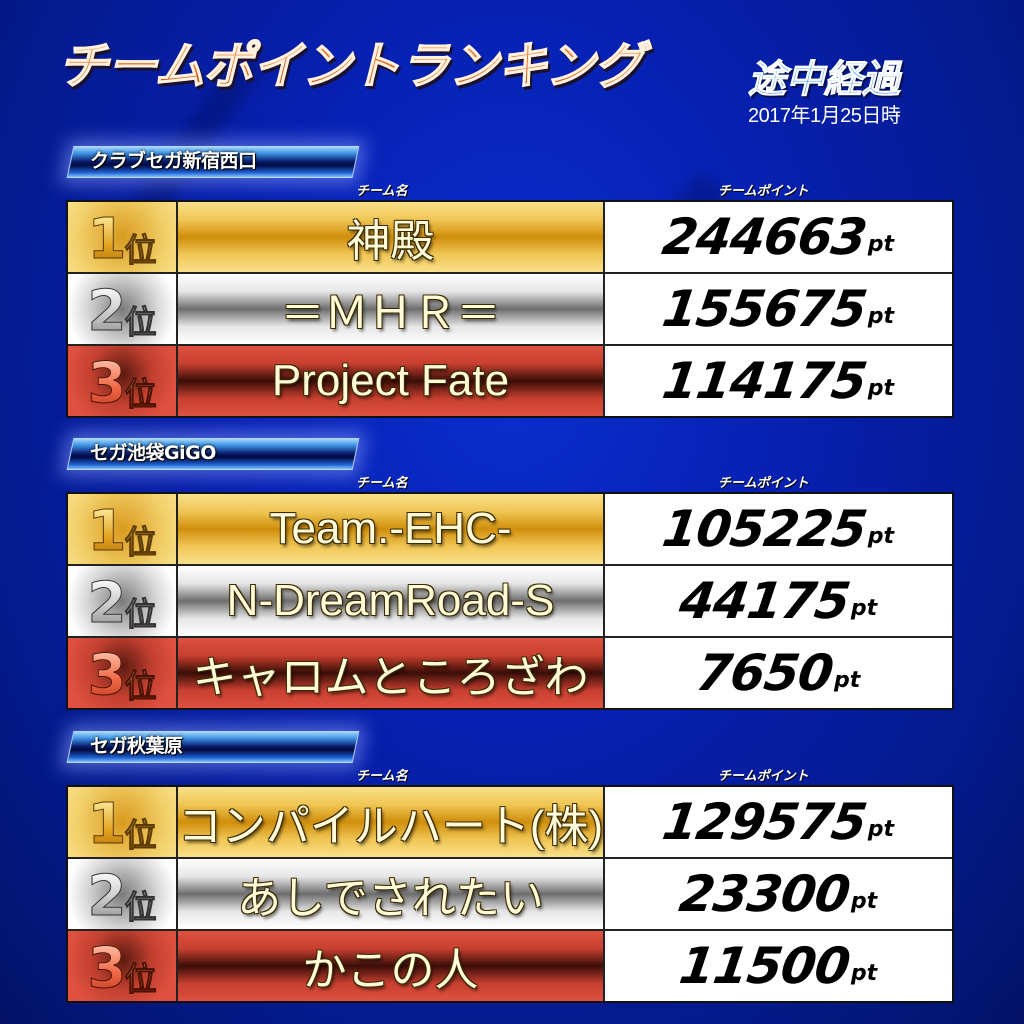  I want to click on page-title: チームポイントランキング, so click(351, 62).